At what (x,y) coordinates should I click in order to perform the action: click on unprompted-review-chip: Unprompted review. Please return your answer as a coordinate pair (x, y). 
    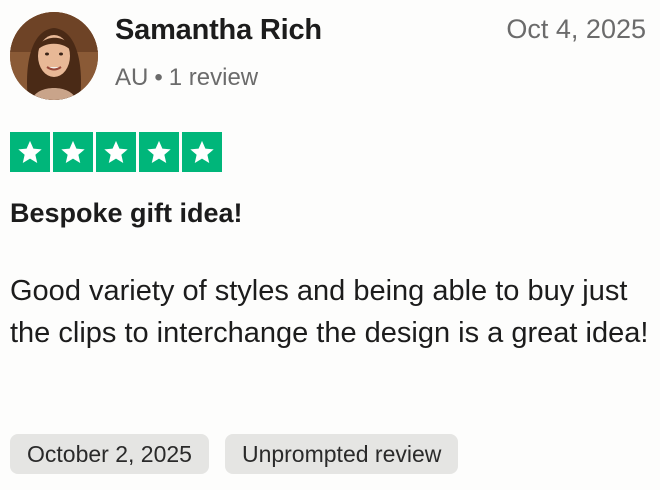
    Looking at the image, I should click on (341, 454).